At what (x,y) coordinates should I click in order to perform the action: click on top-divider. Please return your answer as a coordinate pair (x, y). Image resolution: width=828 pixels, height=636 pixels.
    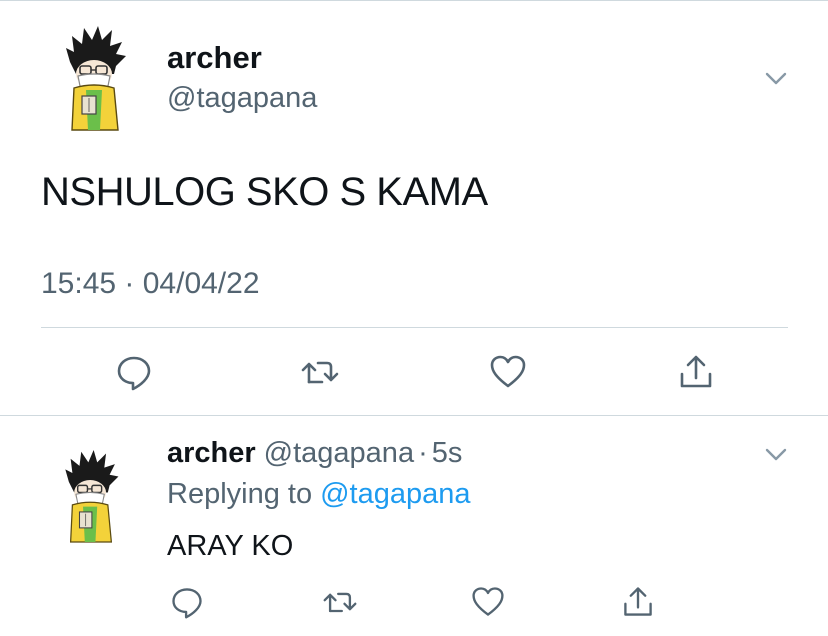
    Looking at the image, I should click on (414, 0).